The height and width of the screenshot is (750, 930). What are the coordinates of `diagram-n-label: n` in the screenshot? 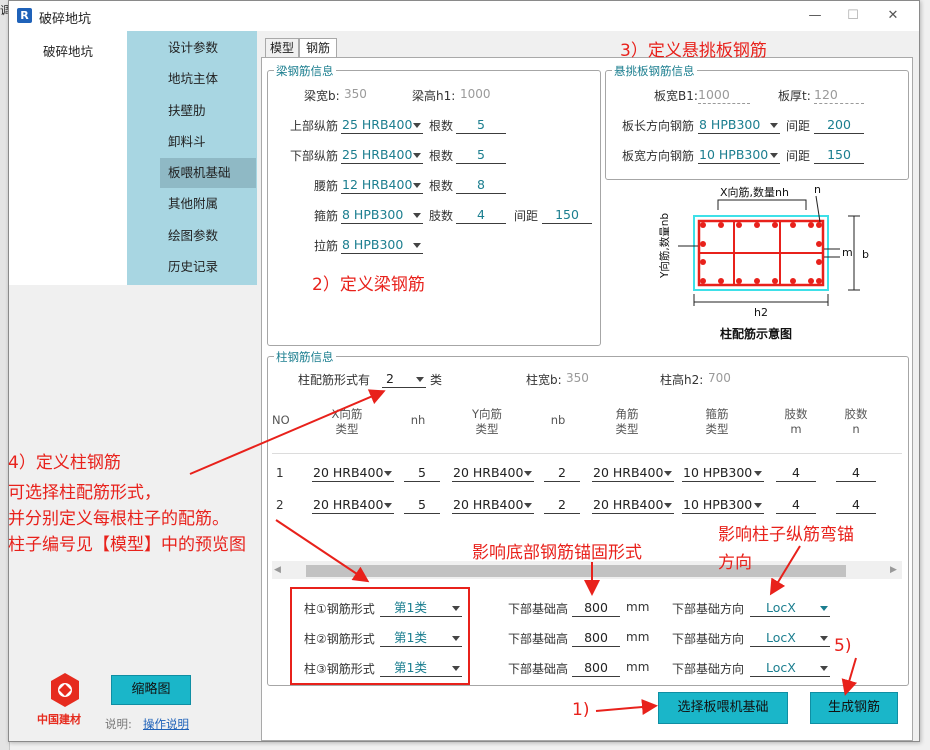 It's located at (817, 189).